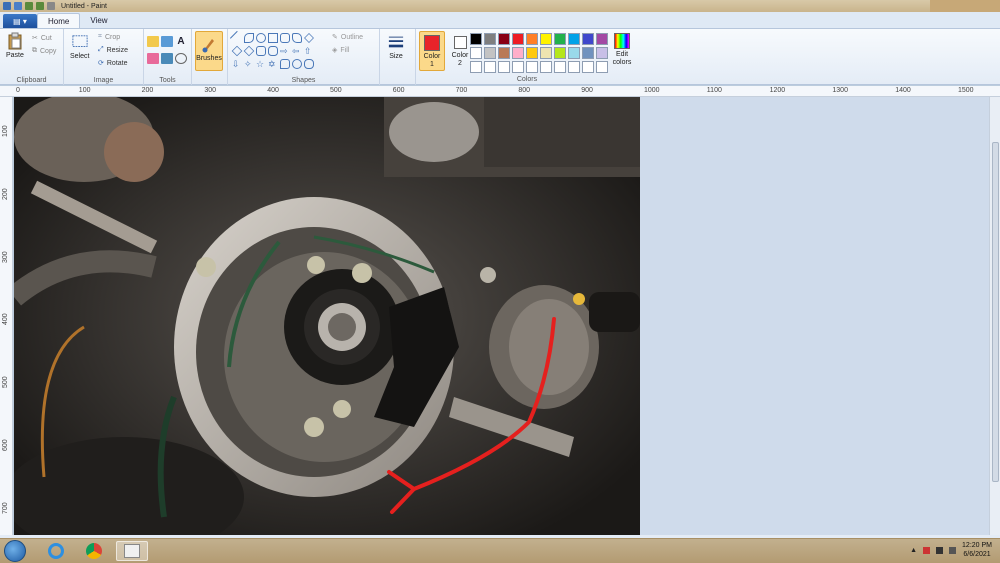  Describe the element at coordinates (132, 551) in the screenshot. I see `paint-taskbar-icon` at that location.